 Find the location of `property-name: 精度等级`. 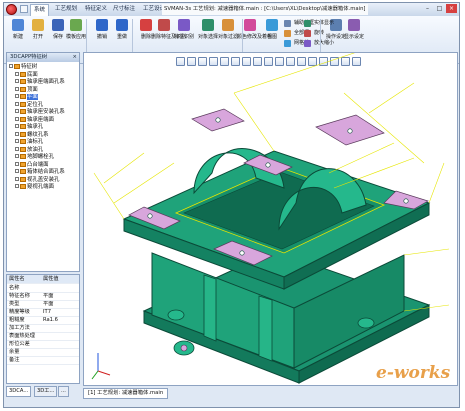

property-name: 精度等级 is located at coordinates (19, 312).